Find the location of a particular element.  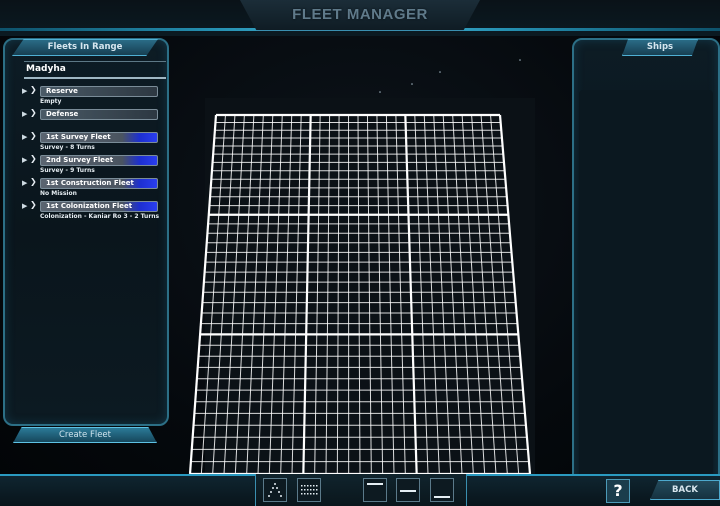

line-middle-icon-graphic is located at coordinates (408, 491).